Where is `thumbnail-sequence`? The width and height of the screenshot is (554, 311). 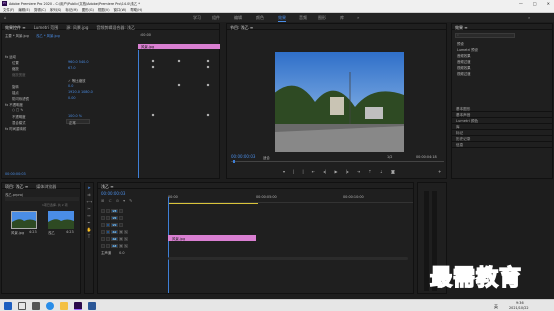 thumbnail-sequence is located at coordinates (61, 220).